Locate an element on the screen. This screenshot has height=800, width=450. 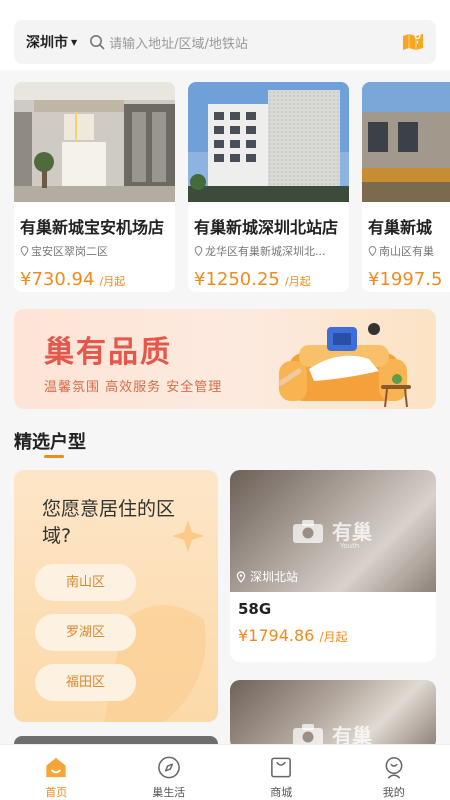
tab-home: 首页 is located at coordinates (56, 772).